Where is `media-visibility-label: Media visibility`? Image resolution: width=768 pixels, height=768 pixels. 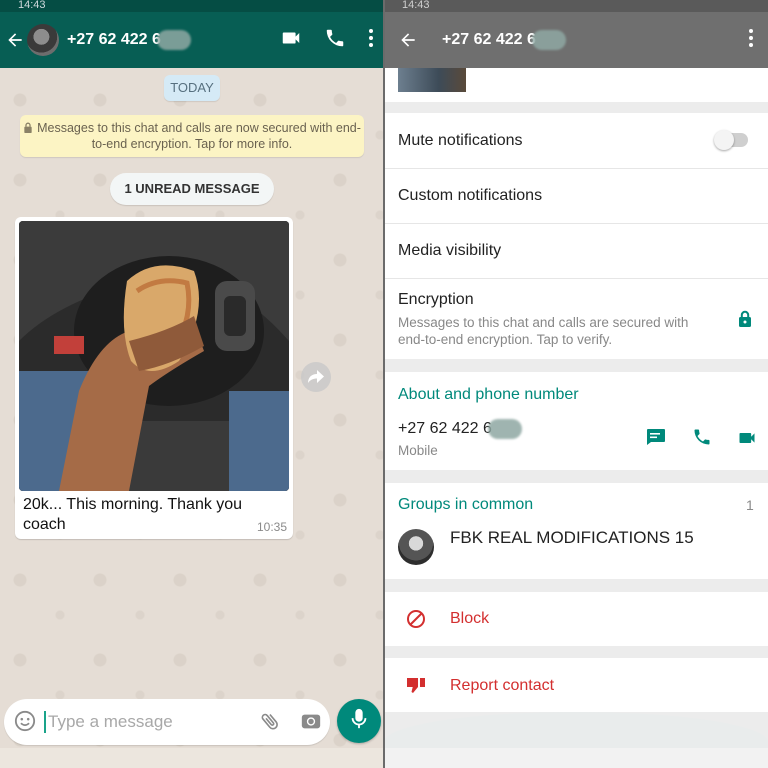
media-visibility-label: Media visibility is located at coordinates (449, 251).